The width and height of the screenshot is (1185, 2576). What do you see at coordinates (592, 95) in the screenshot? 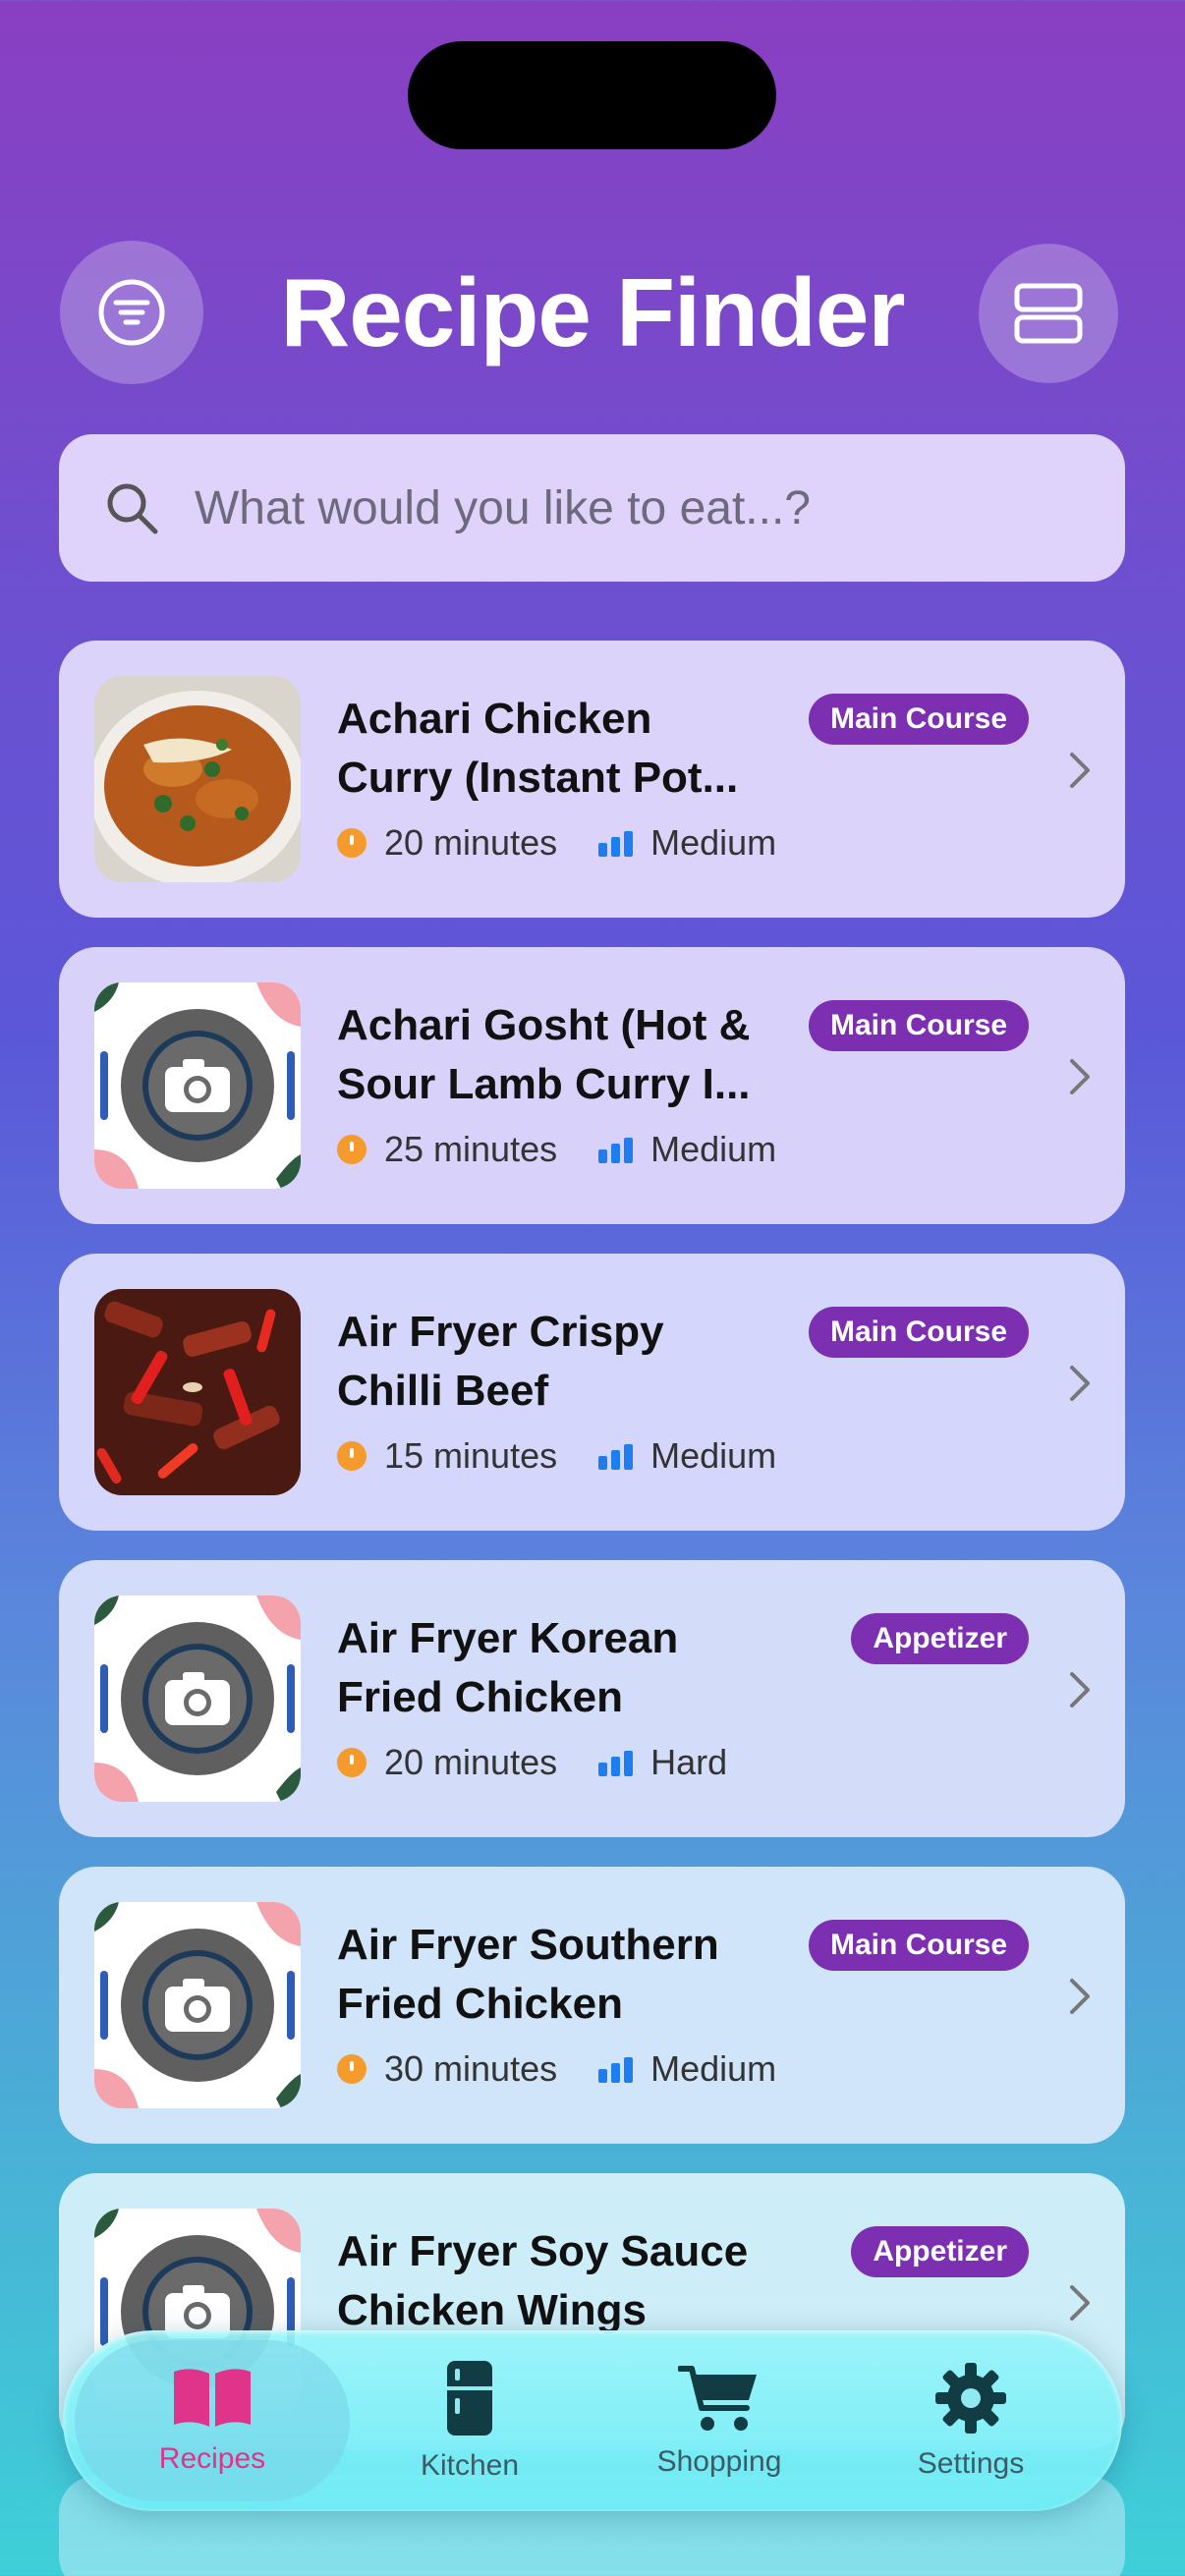
I see `dynamic-island` at bounding box center [592, 95].